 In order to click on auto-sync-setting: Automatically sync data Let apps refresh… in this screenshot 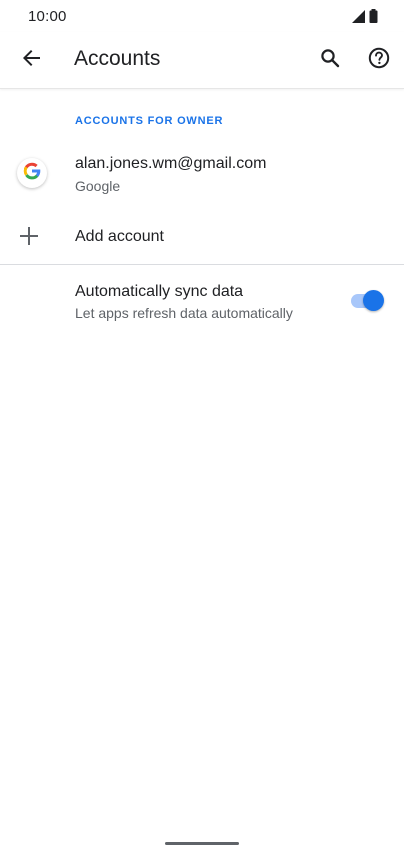, I will do `click(202, 300)`.